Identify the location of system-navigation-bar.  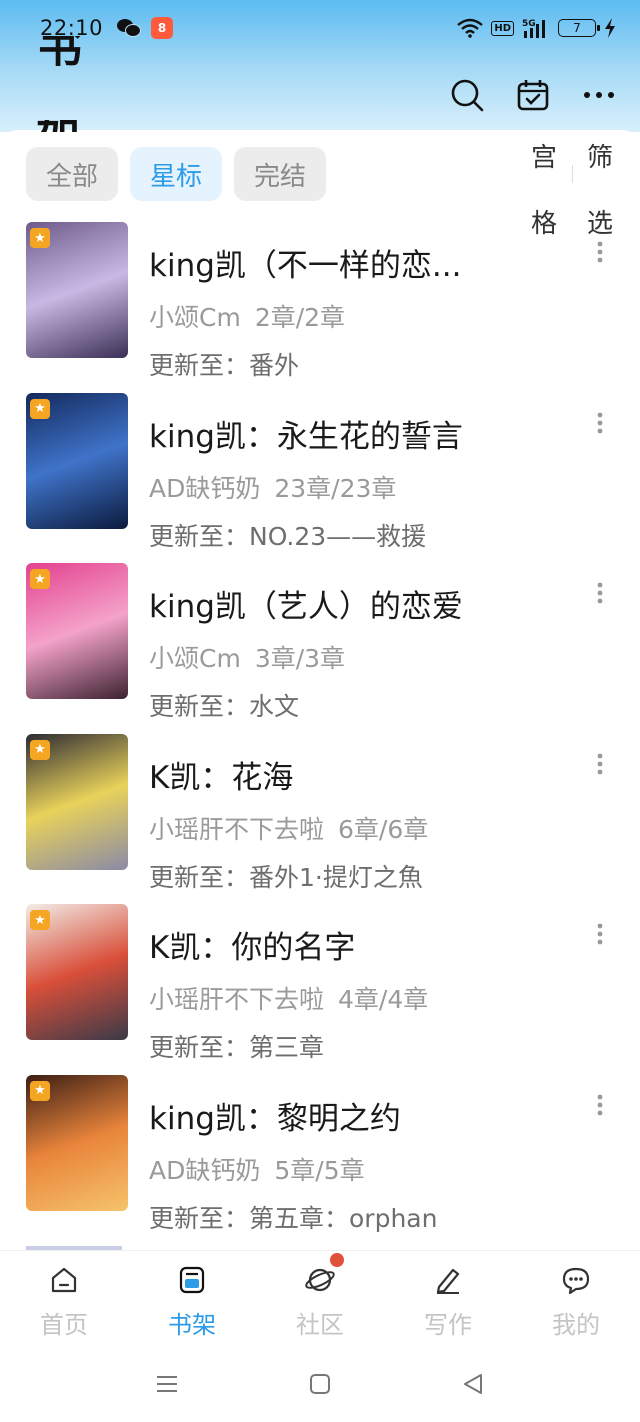
(320, 1384).